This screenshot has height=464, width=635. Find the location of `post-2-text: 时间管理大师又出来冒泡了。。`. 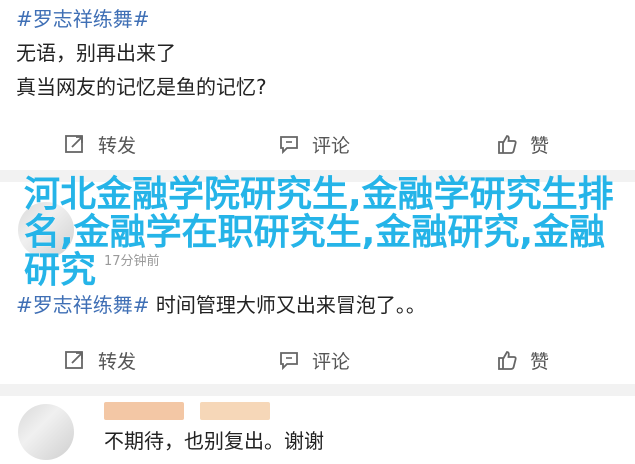

post-2-text: 时间管理大师又出来冒泡了。。 is located at coordinates (287, 305).